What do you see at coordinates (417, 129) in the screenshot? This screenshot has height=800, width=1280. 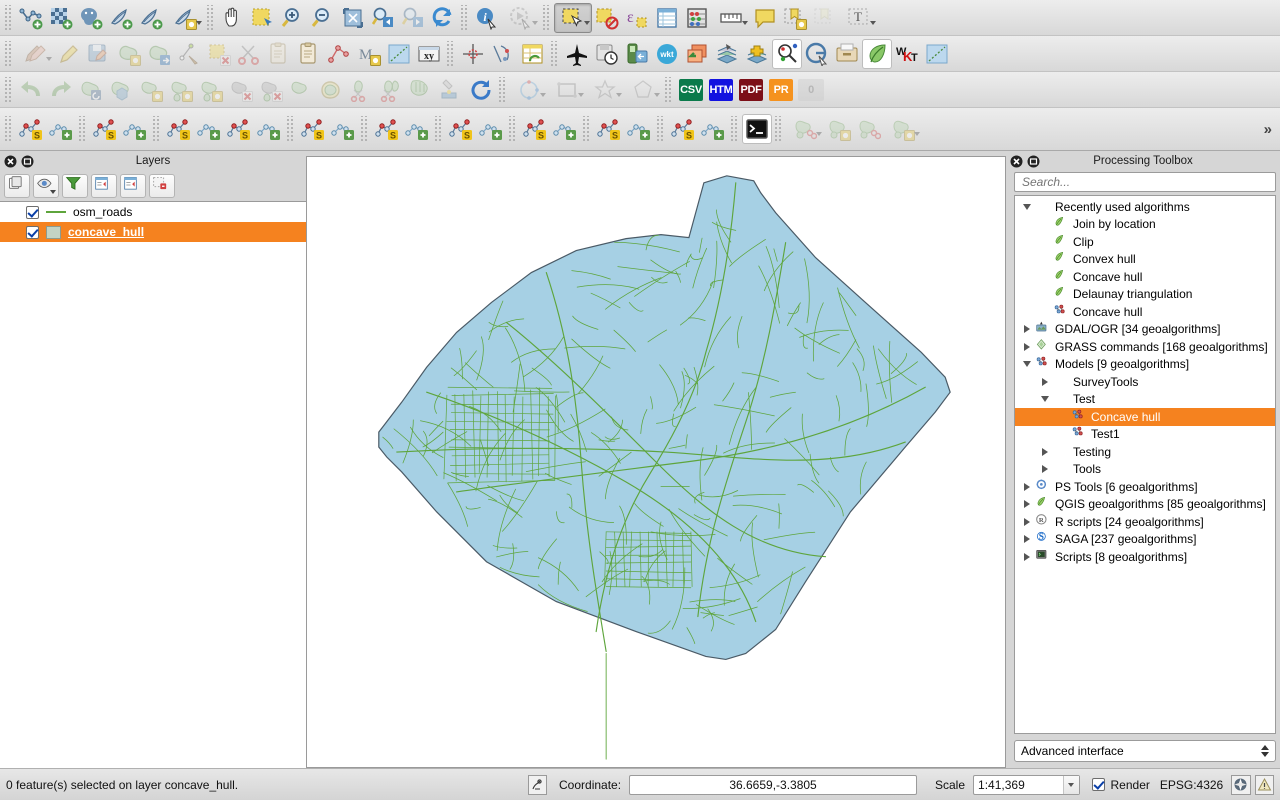 I see `az-add-button` at bounding box center [417, 129].